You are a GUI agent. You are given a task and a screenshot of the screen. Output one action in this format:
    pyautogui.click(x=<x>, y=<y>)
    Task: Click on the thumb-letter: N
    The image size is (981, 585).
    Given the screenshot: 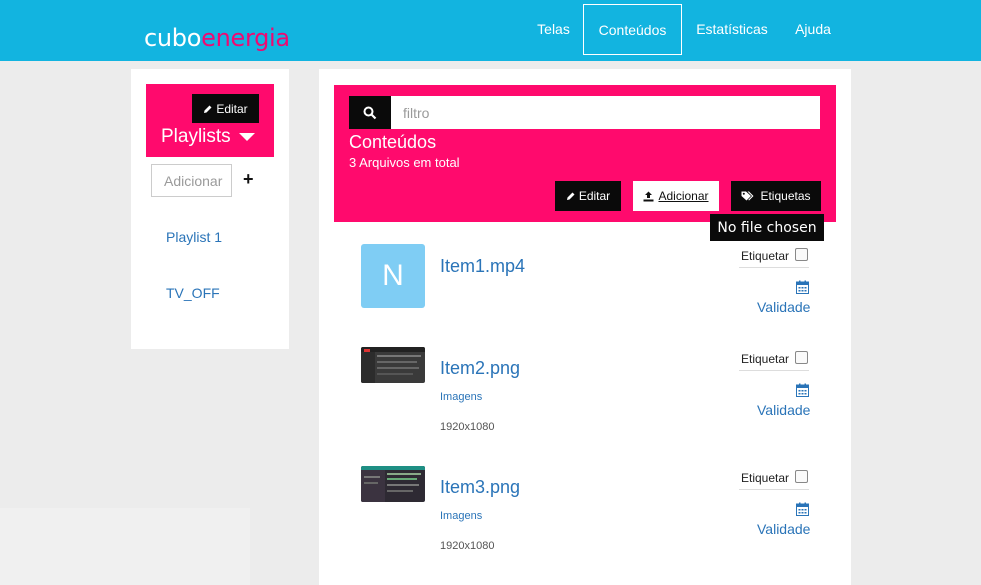 What is the action you would take?
    pyautogui.click(x=393, y=276)
    